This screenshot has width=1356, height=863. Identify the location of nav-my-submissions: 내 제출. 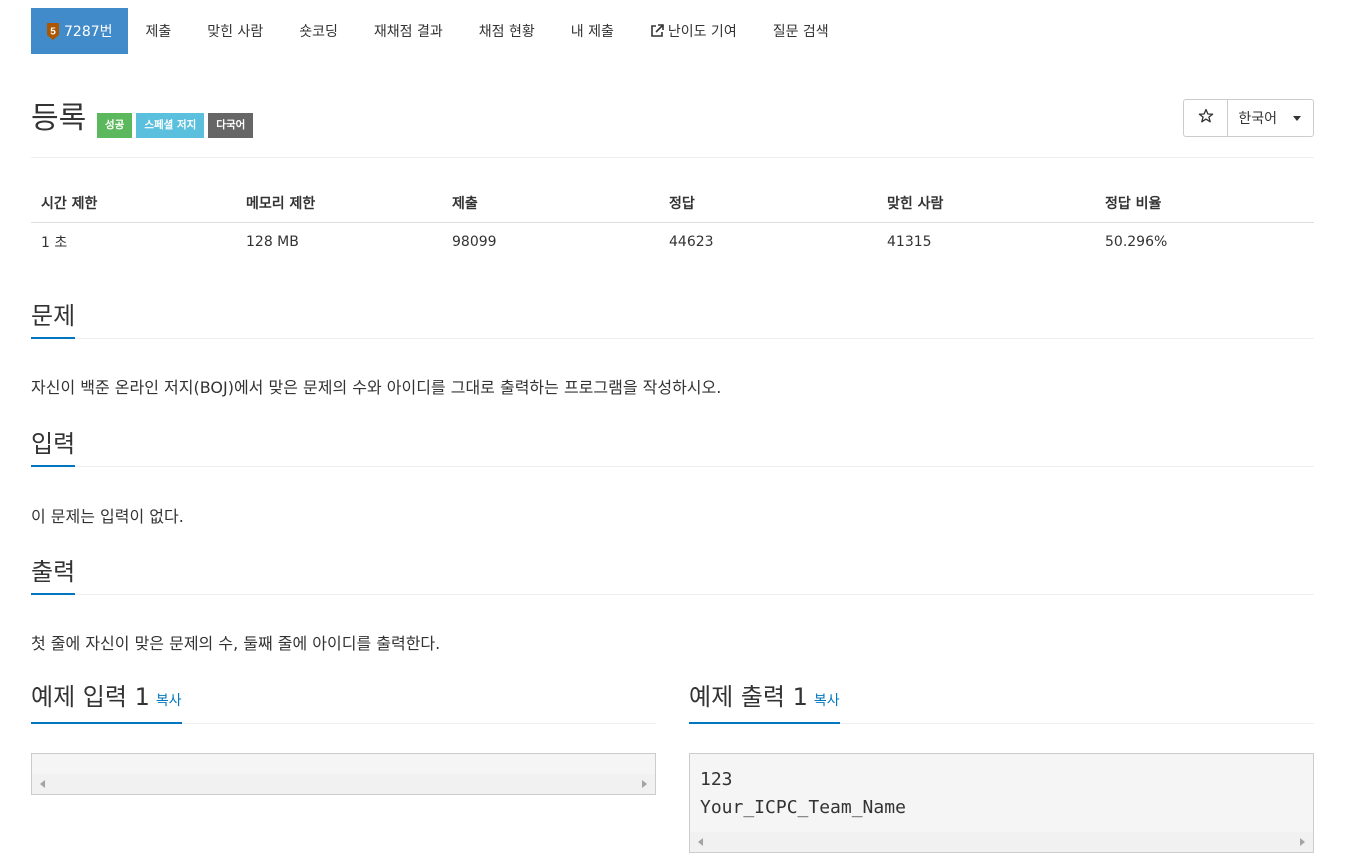
(592, 31).